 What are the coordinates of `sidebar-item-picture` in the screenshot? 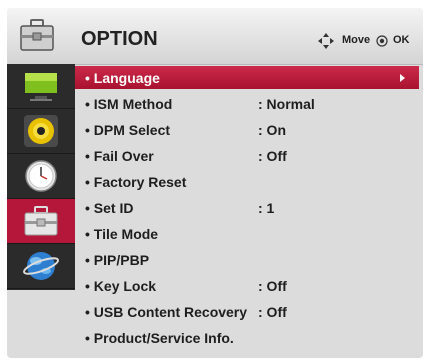 It's located at (41, 86).